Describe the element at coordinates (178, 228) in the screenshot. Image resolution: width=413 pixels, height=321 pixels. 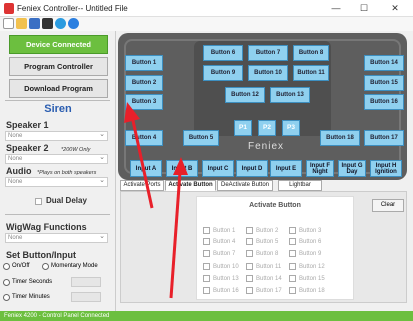
I see `arrow-to-input-b` at that location.